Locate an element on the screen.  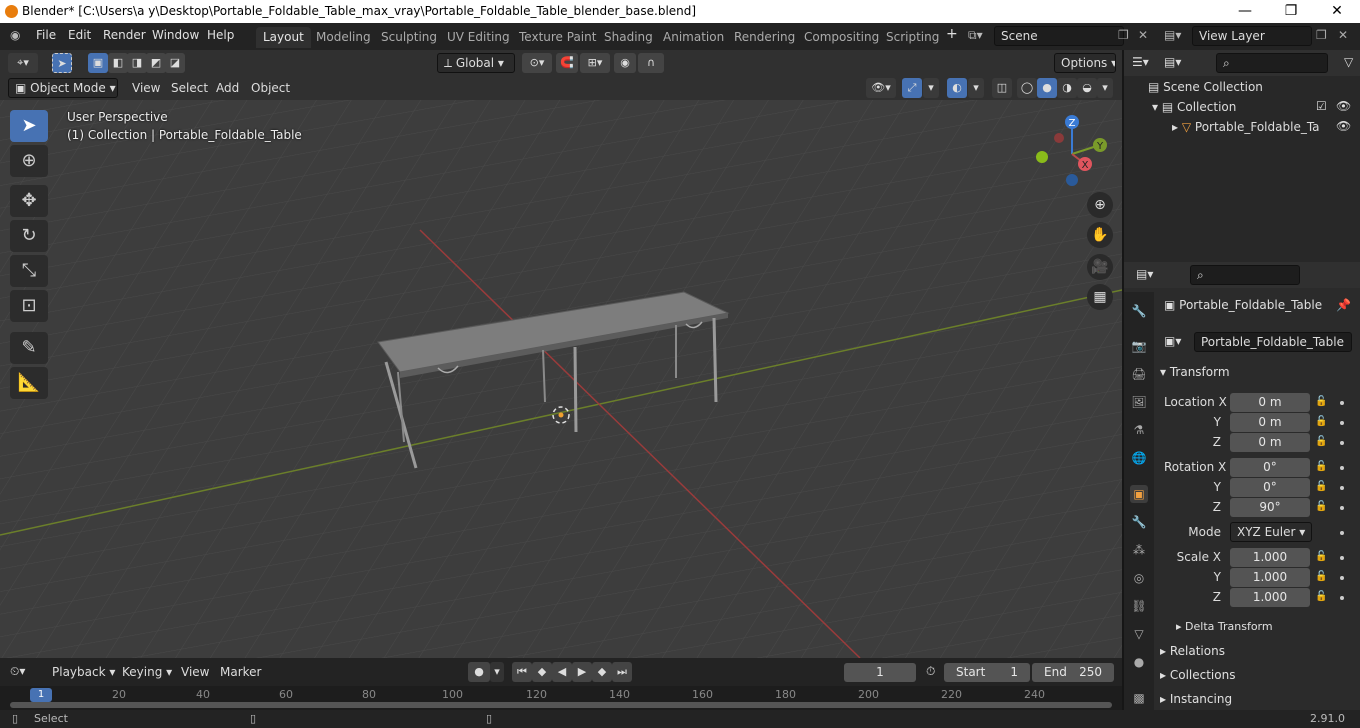
wireframe-shading-icon: ◯ is located at coordinates (1027, 88).